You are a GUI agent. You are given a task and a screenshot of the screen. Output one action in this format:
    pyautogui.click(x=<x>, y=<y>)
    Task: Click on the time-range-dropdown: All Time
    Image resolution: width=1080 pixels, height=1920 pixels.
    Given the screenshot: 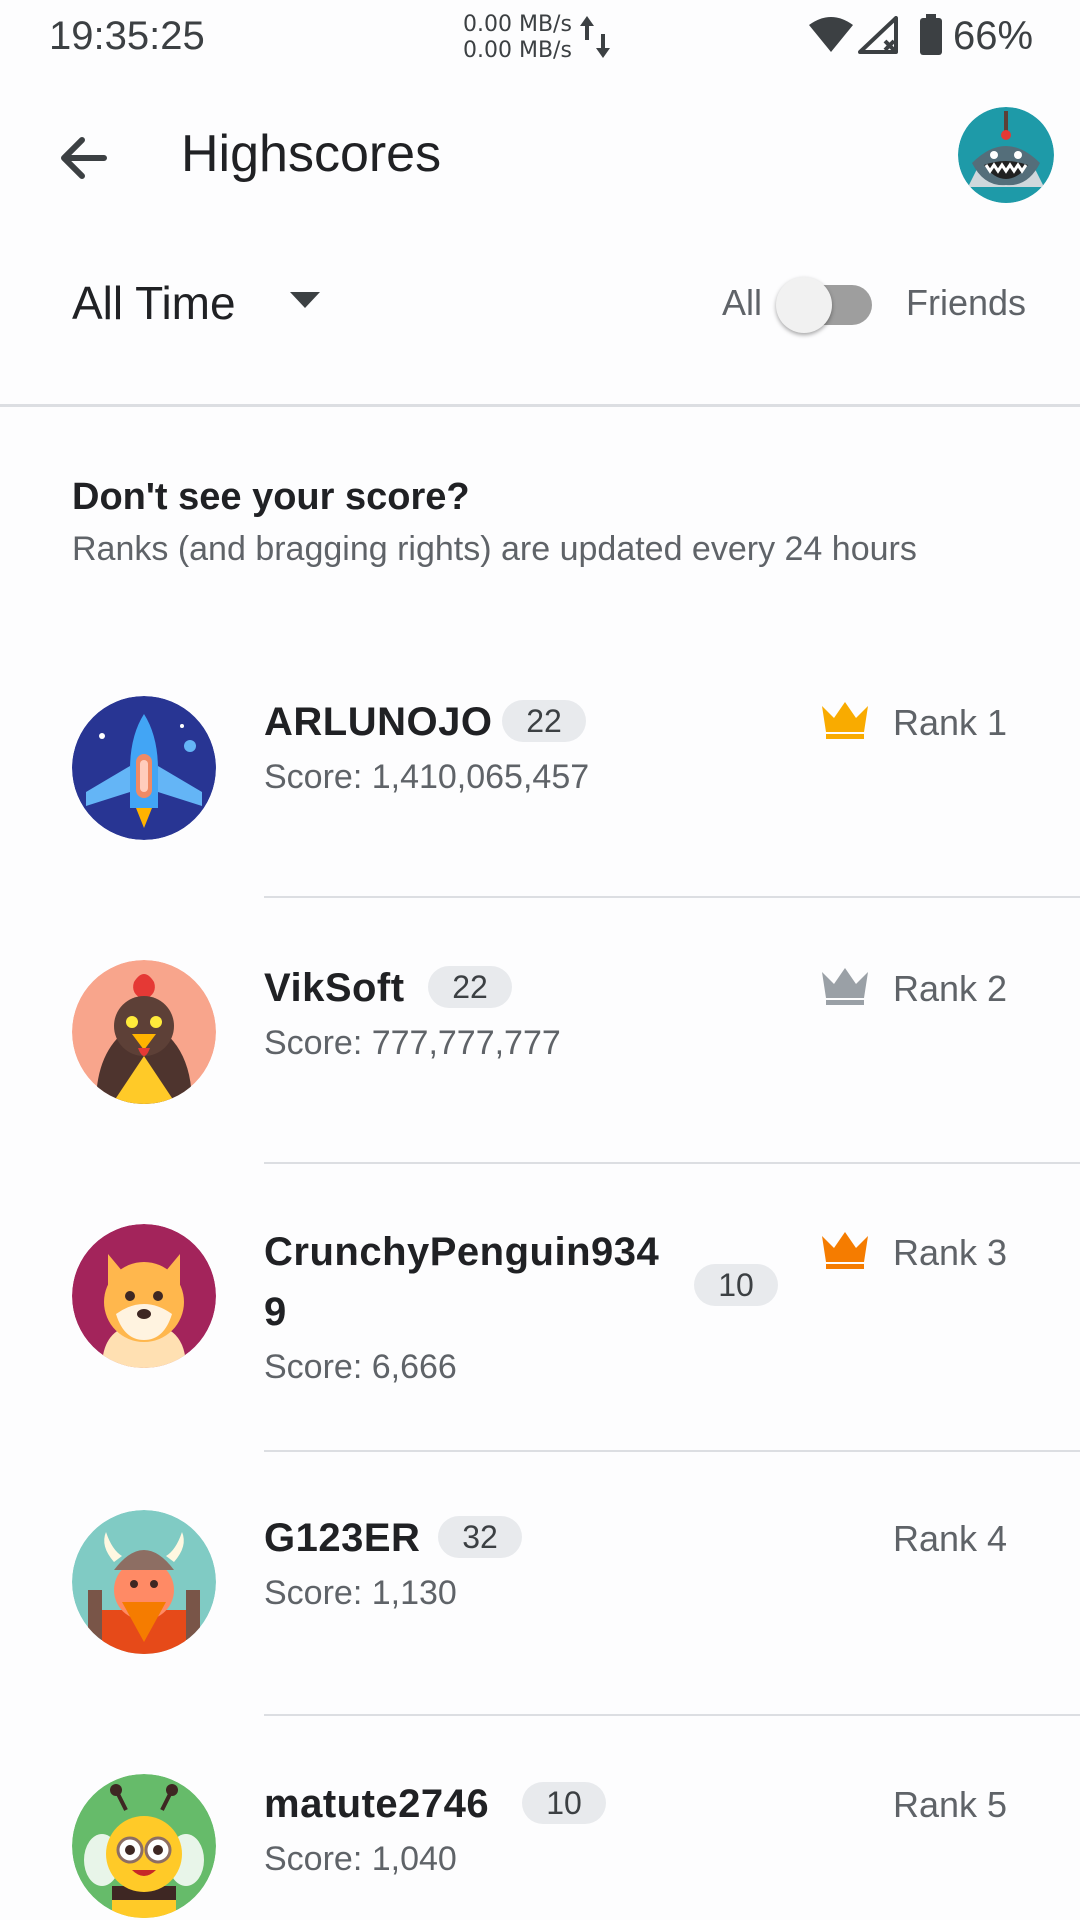 What is the action you would take?
    pyautogui.click(x=154, y=303)
    